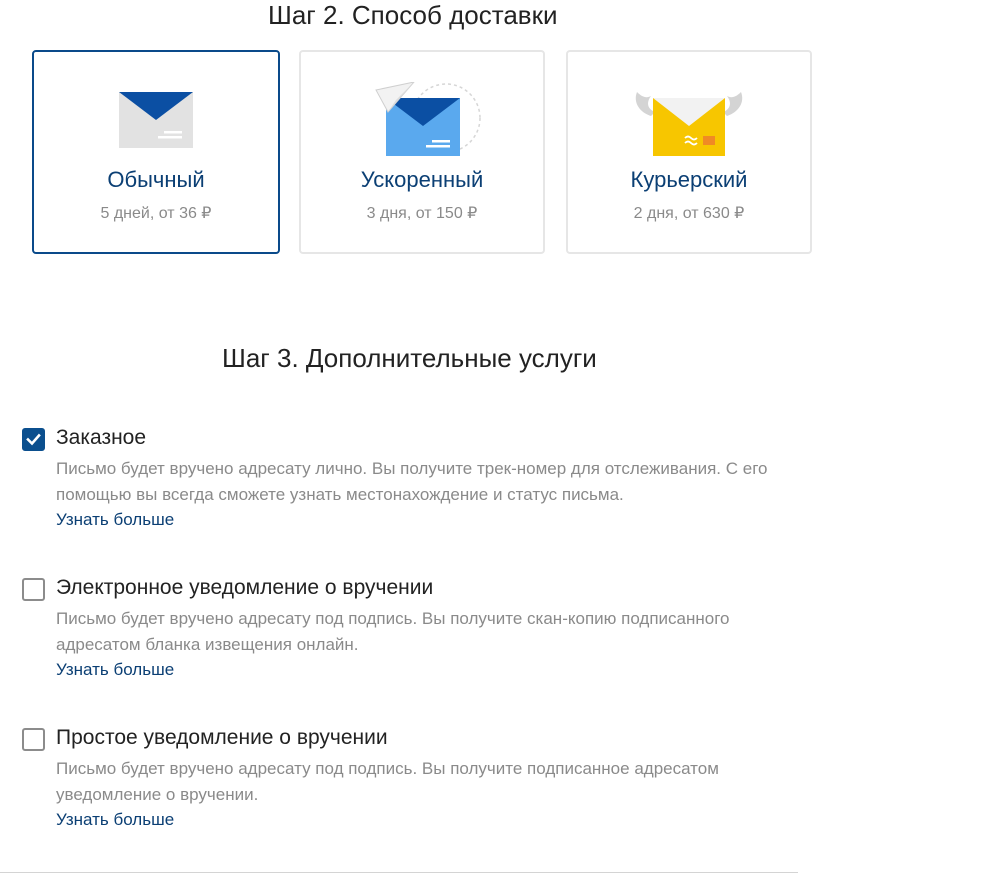 The image size is (995, 882). Describe the element at coordinates (156, 120) in the screenshot. I see `envelope-icon` at that location.